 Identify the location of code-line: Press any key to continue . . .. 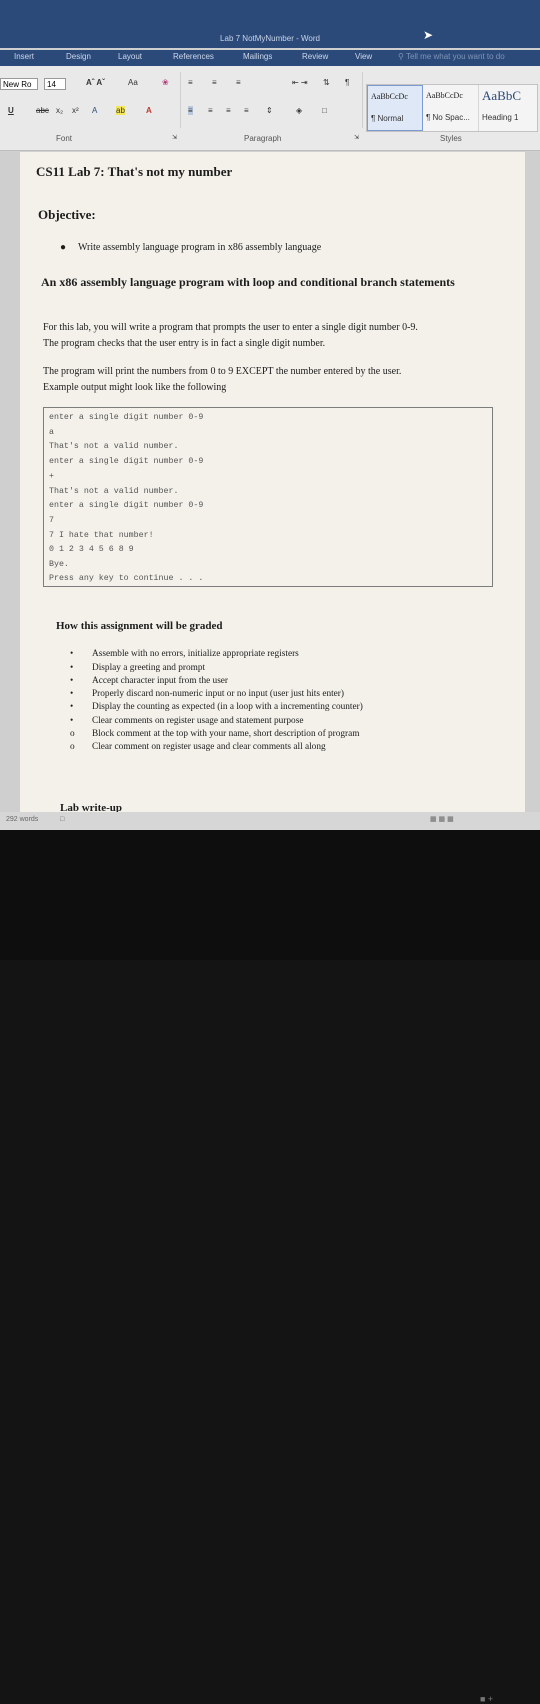
(126, 578).